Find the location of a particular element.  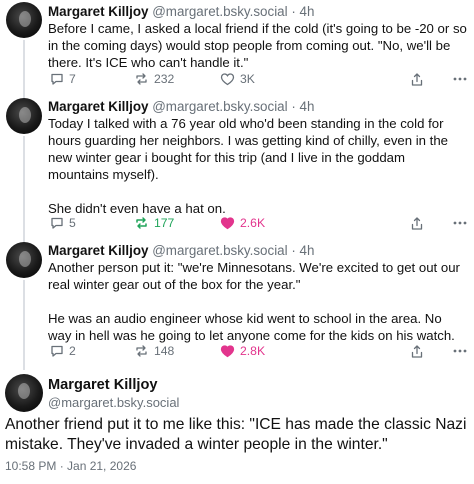

reply-button: 7 is located at coordinates (63, 79).